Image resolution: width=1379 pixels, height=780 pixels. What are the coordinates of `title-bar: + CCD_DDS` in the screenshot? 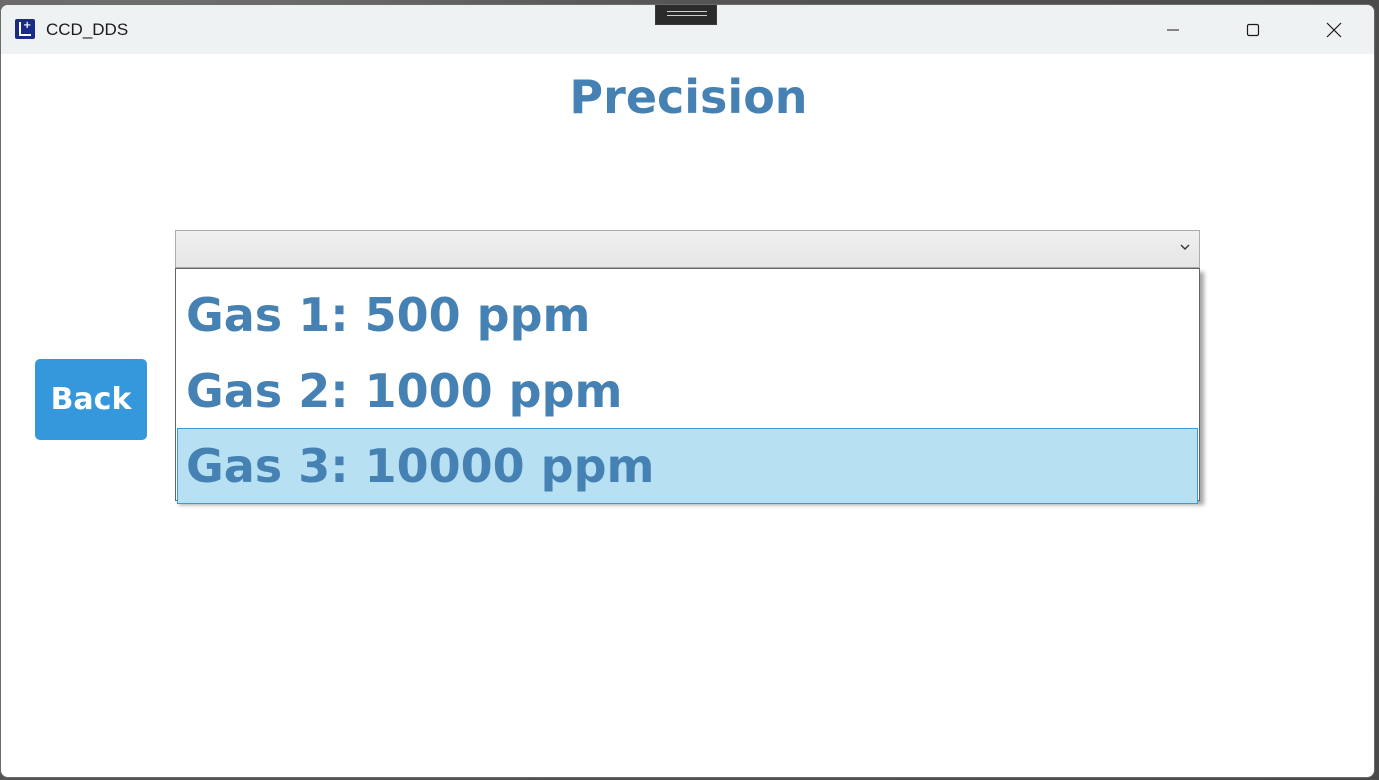 It's located at (687, 29).